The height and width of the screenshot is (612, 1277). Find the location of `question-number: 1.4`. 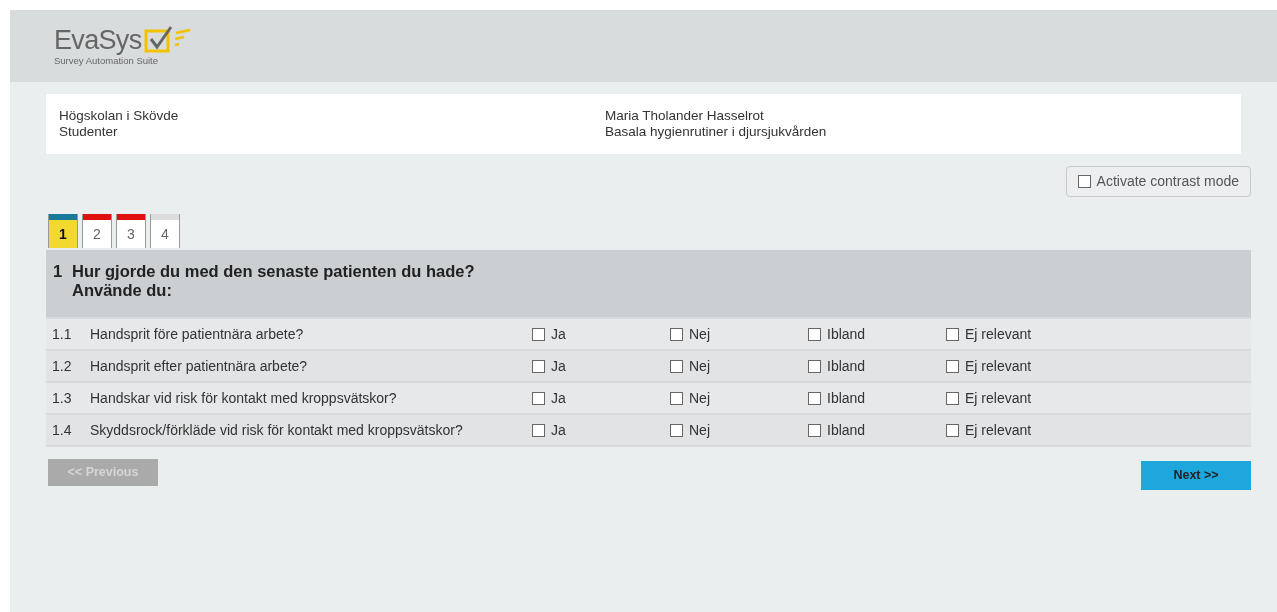

question-number: 1.4 is located at coordinates (62, 430).